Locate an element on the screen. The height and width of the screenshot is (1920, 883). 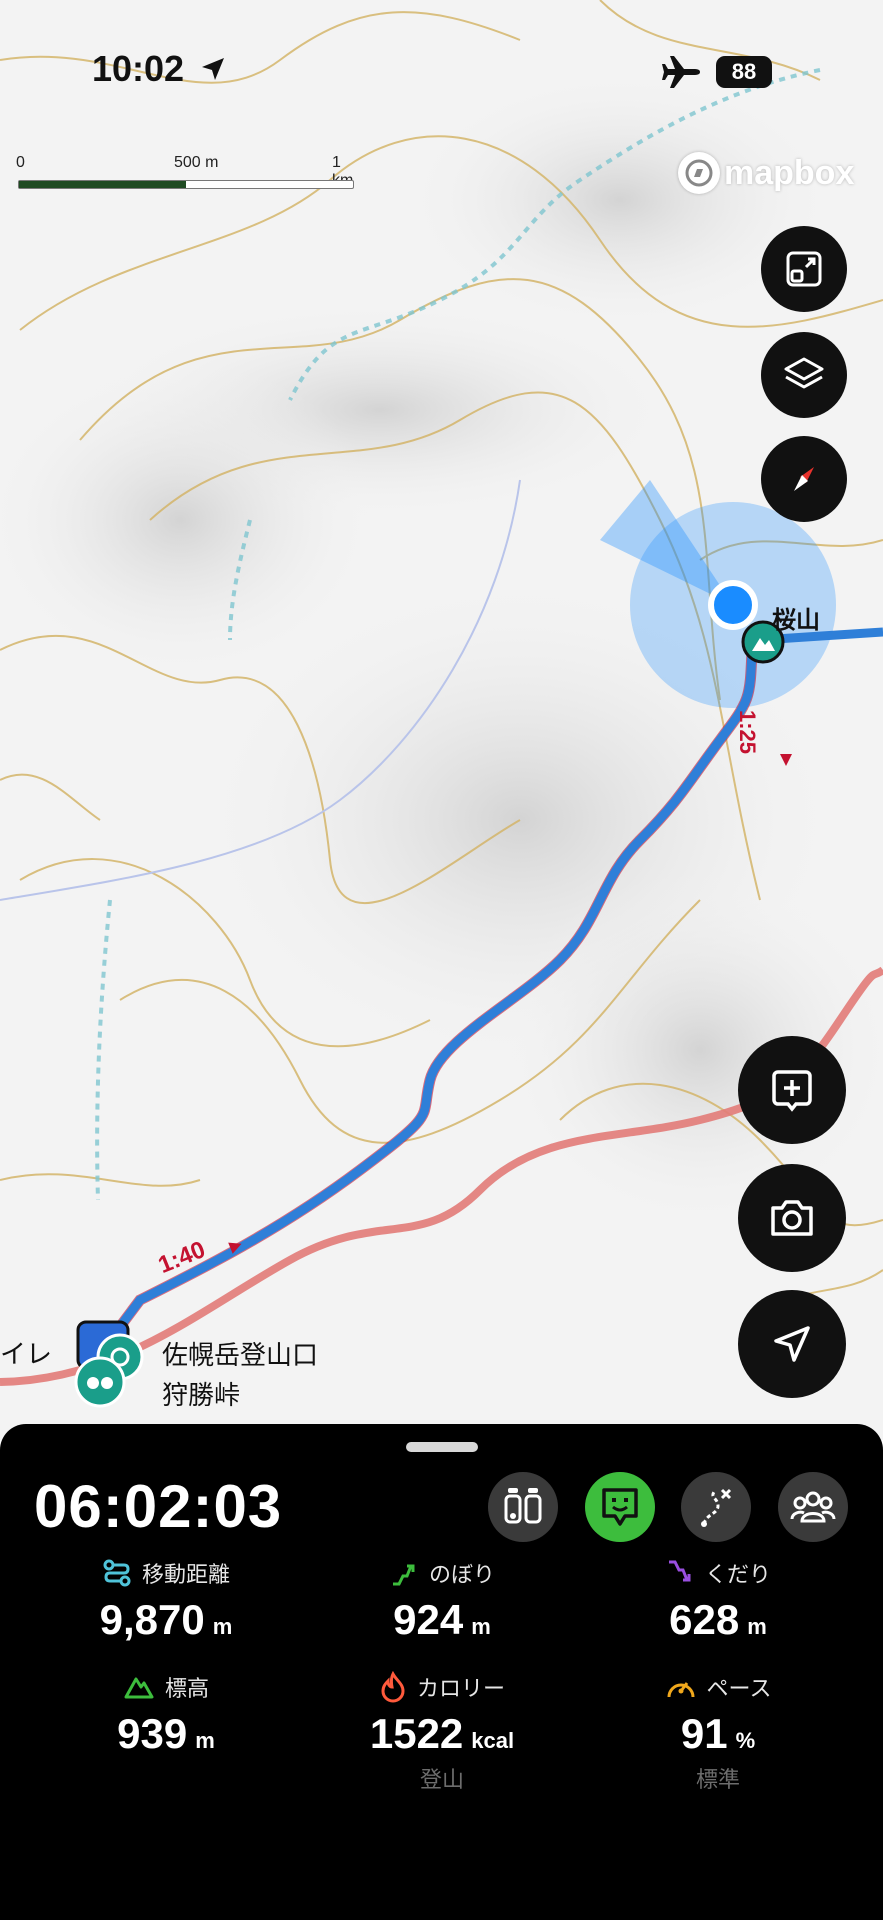
stat-label: のぼり is located at coordinates (461, 1575).